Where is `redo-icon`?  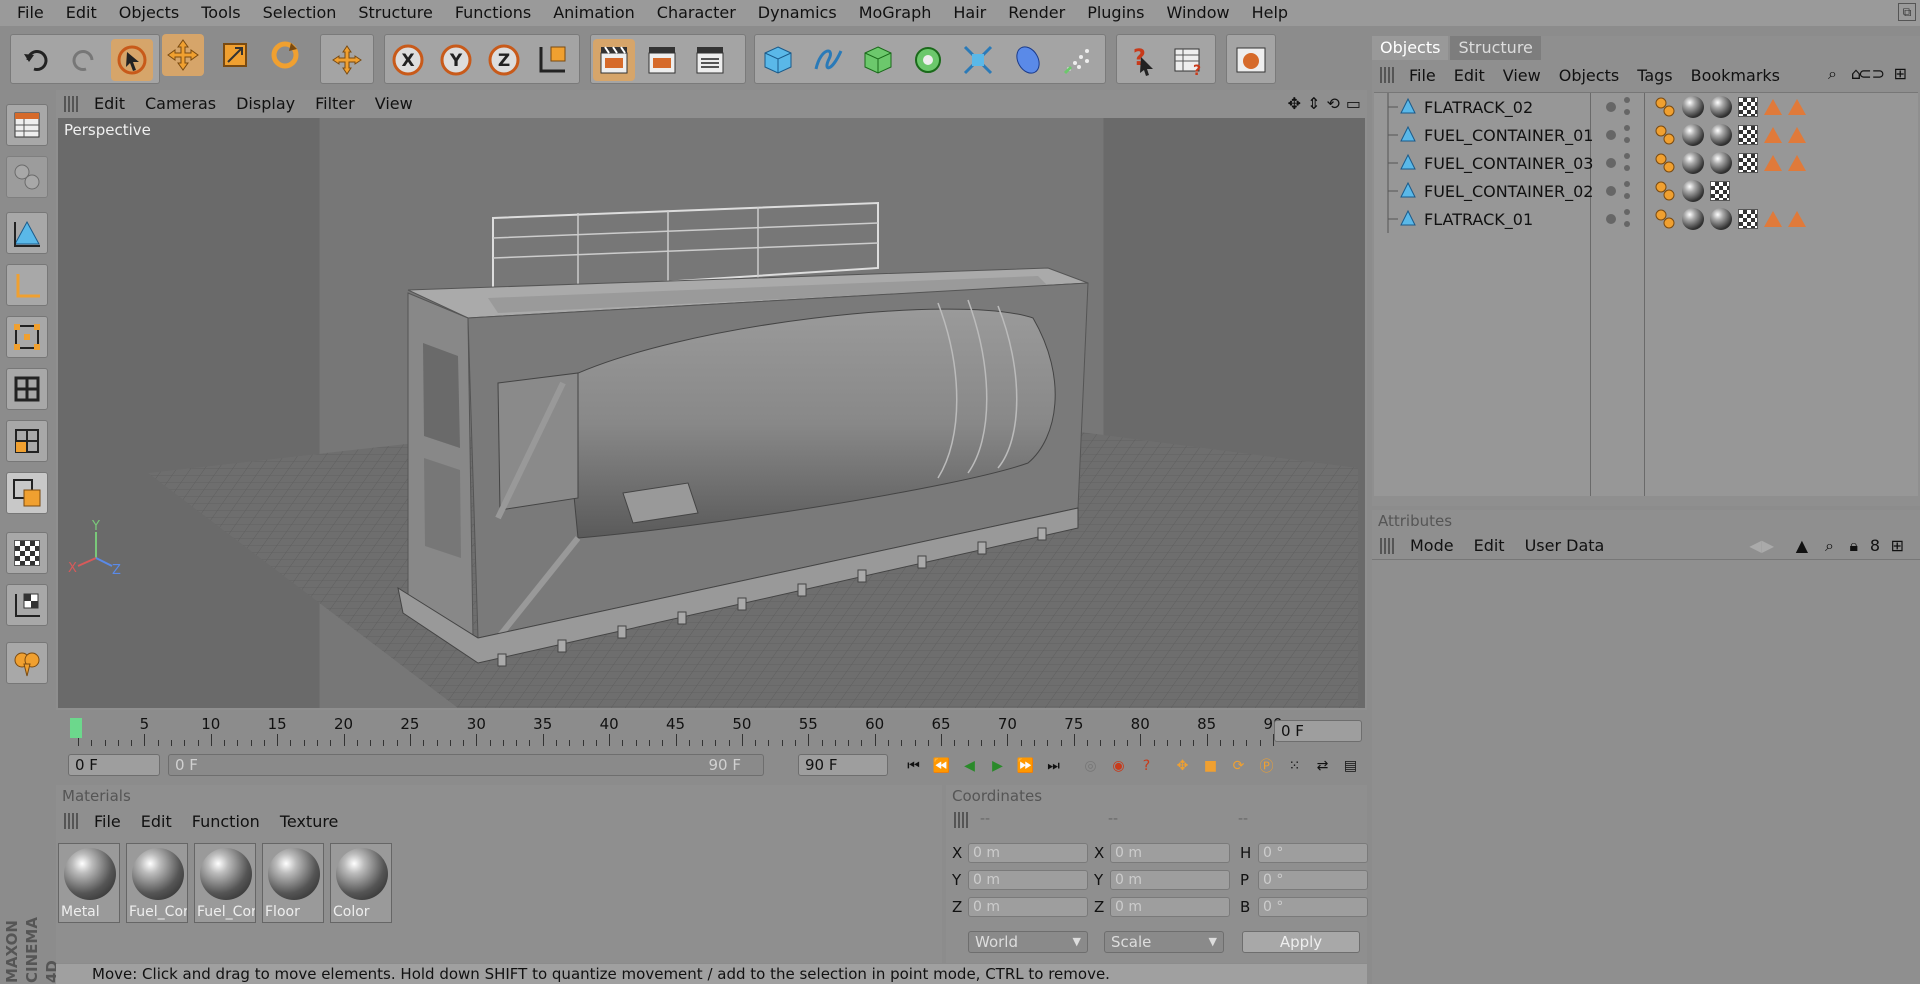 redo-icon is located at coordinates (84, 60).